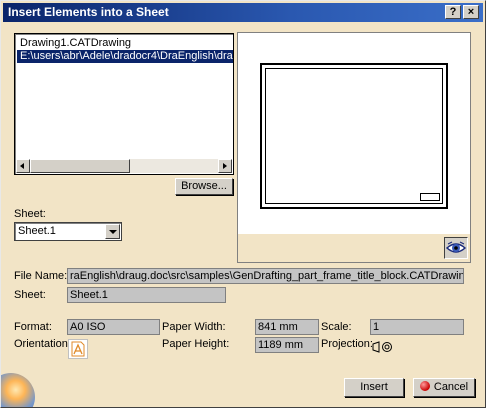  What do you see at coordinates (37, 231) in the screenshot?
I see `sheet-dropdown-value: Sheet.1` at bounding box center [37, 231].